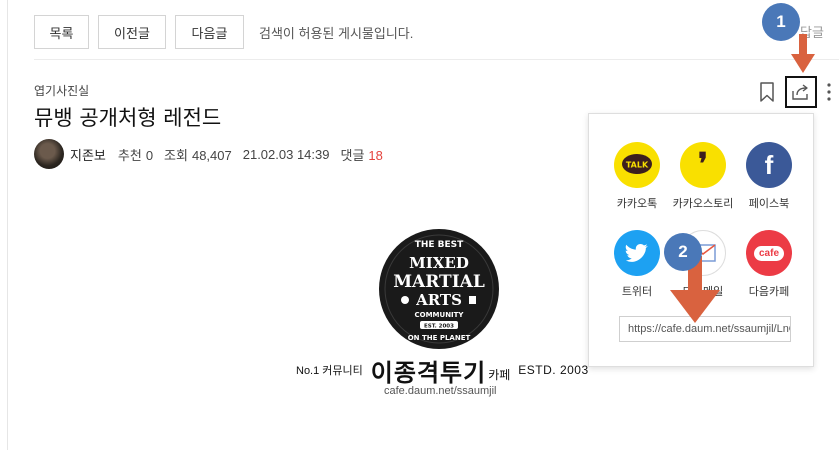 The image size is (839, 450). Describe the element at coordinates (329, 371) in the screenshot. I see `logo-no1-text: No.1 커뮤니티` at that location.